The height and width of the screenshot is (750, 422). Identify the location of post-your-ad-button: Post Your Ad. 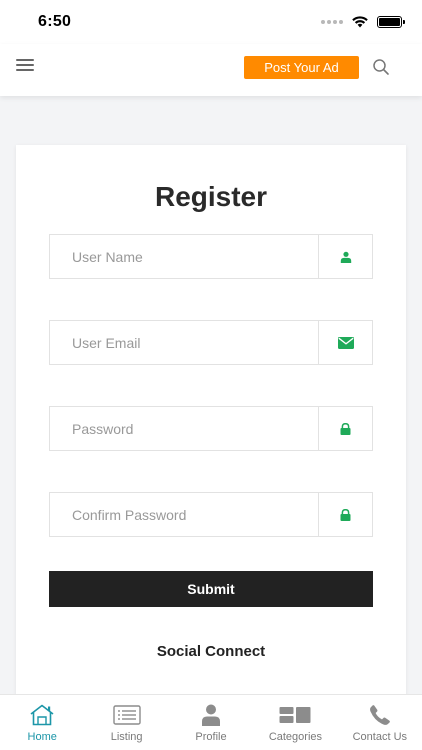
(301, 67).